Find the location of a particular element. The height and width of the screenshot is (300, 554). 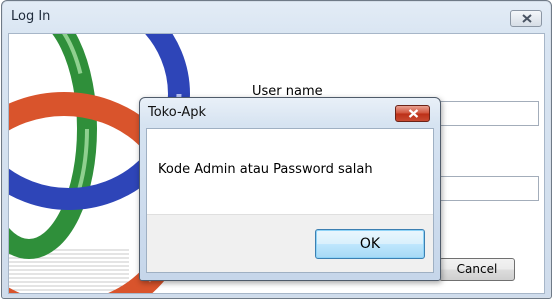

dialog-close-button is located at coordinates (412, 113).